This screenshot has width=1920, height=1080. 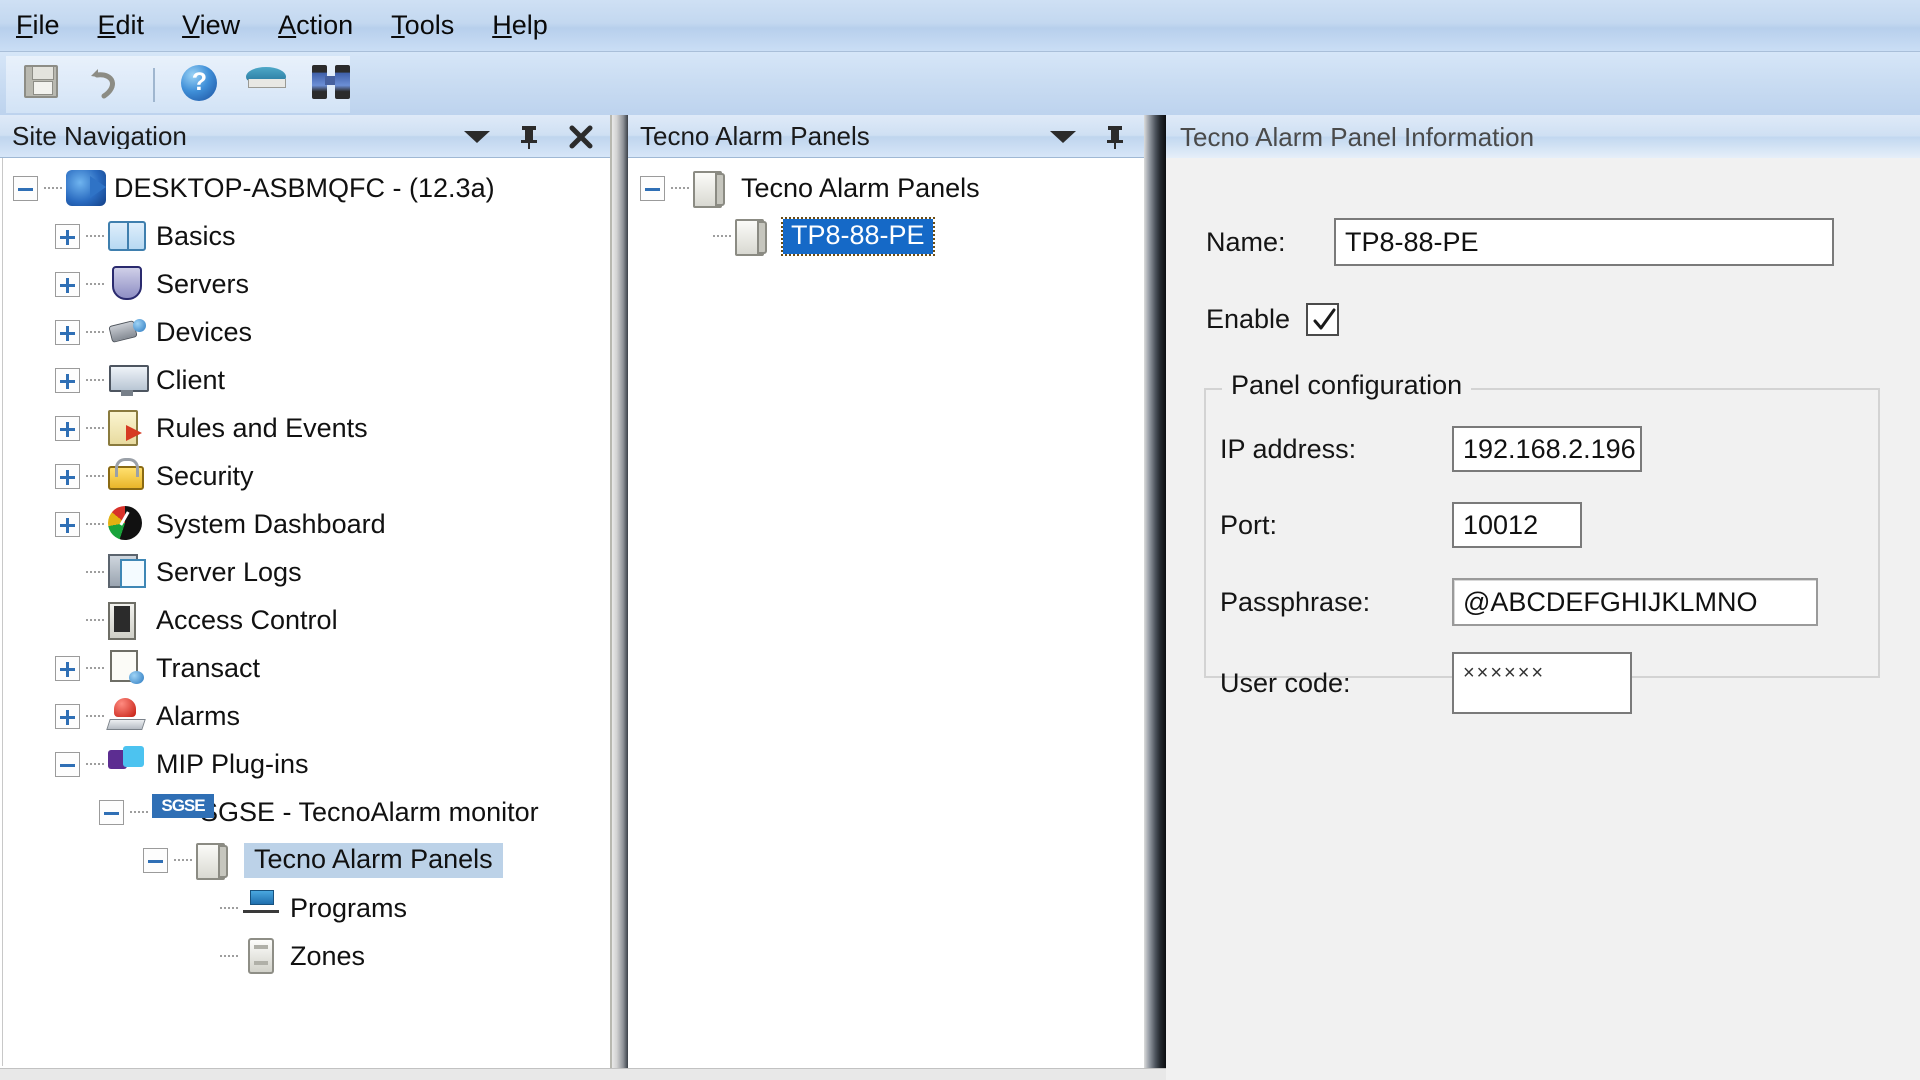 What do you see at coordinates (232, 764) in the screenshot?
I see `tree-node-label: MIP Plug-ins` at bounding box center [232, 764].